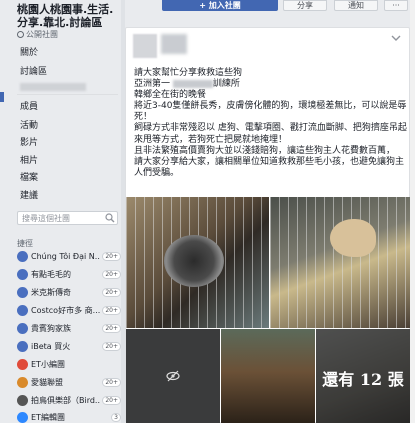 The width and height of the screenshot is (415, 423). I want to click on shortcut-name: 貴賓狗家族, so click(51, 328).